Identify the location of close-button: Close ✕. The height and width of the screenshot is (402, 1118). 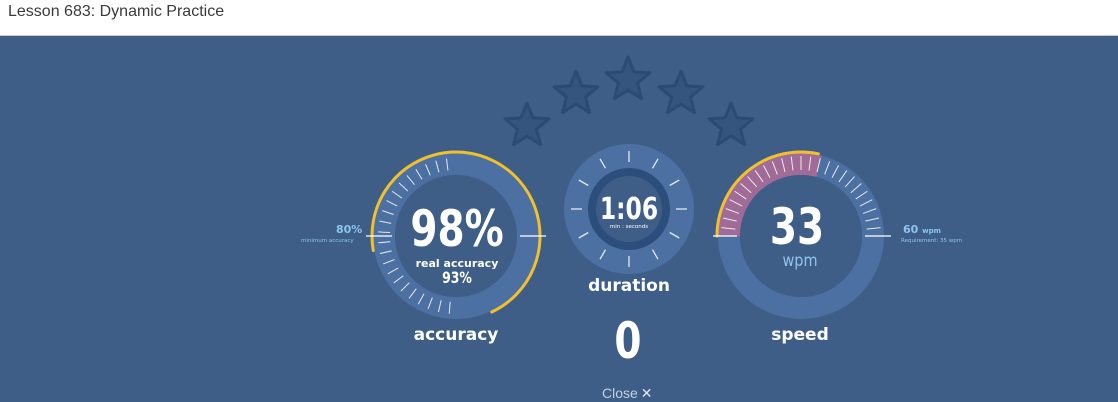
(627, 393).